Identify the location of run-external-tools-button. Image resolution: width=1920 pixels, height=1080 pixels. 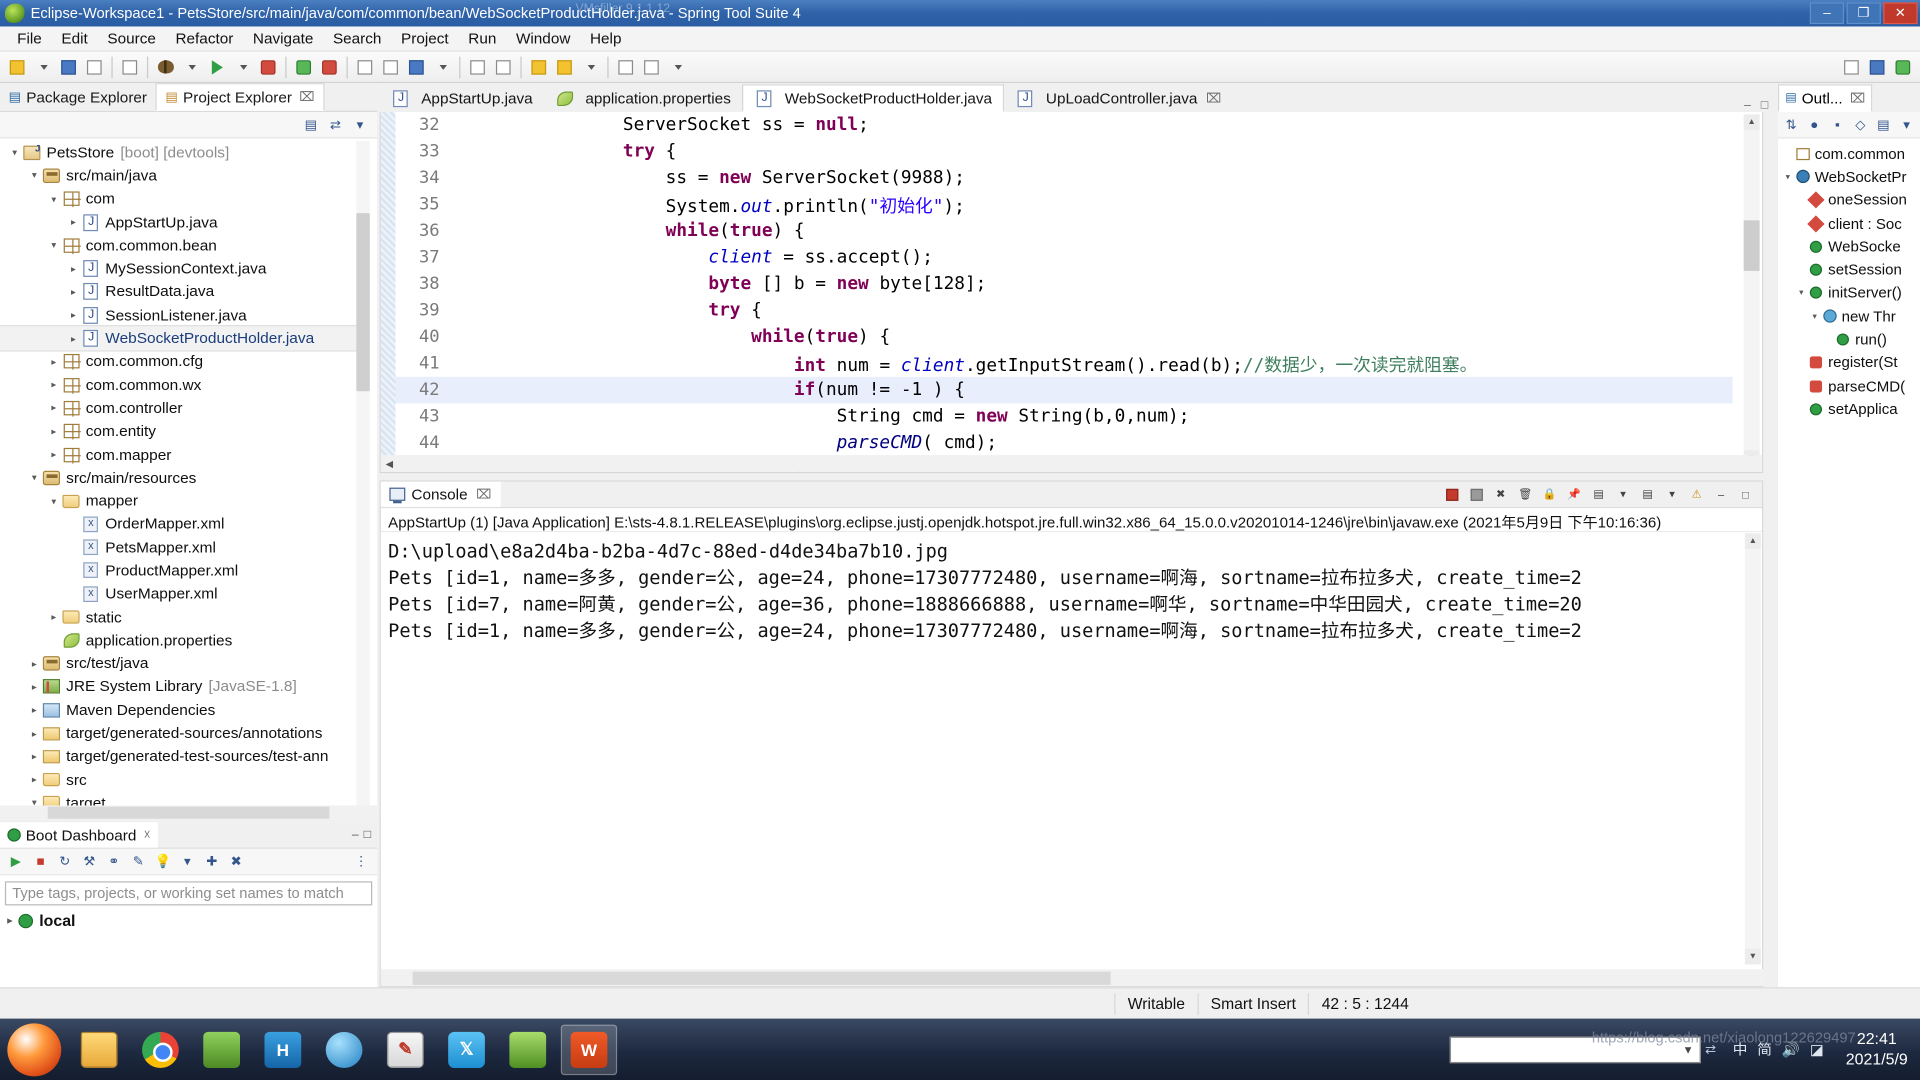
(268, 67).